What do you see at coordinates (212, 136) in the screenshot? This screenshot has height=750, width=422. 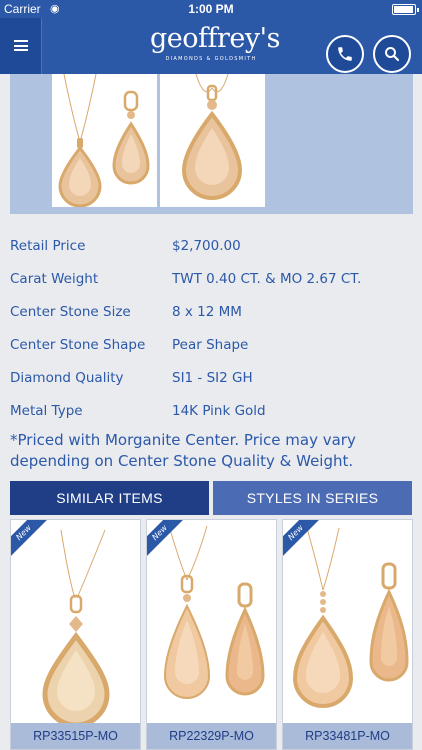 I see `pendant-image` at bounding box center [212, 136].